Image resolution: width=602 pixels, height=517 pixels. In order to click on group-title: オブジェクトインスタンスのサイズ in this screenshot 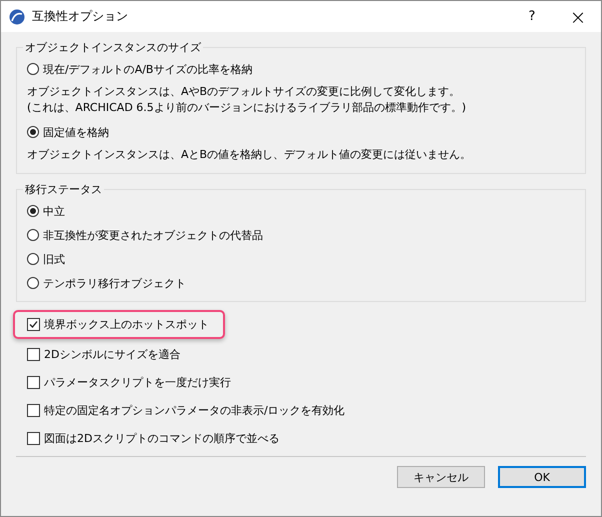, I will do `click(113, 47)`.